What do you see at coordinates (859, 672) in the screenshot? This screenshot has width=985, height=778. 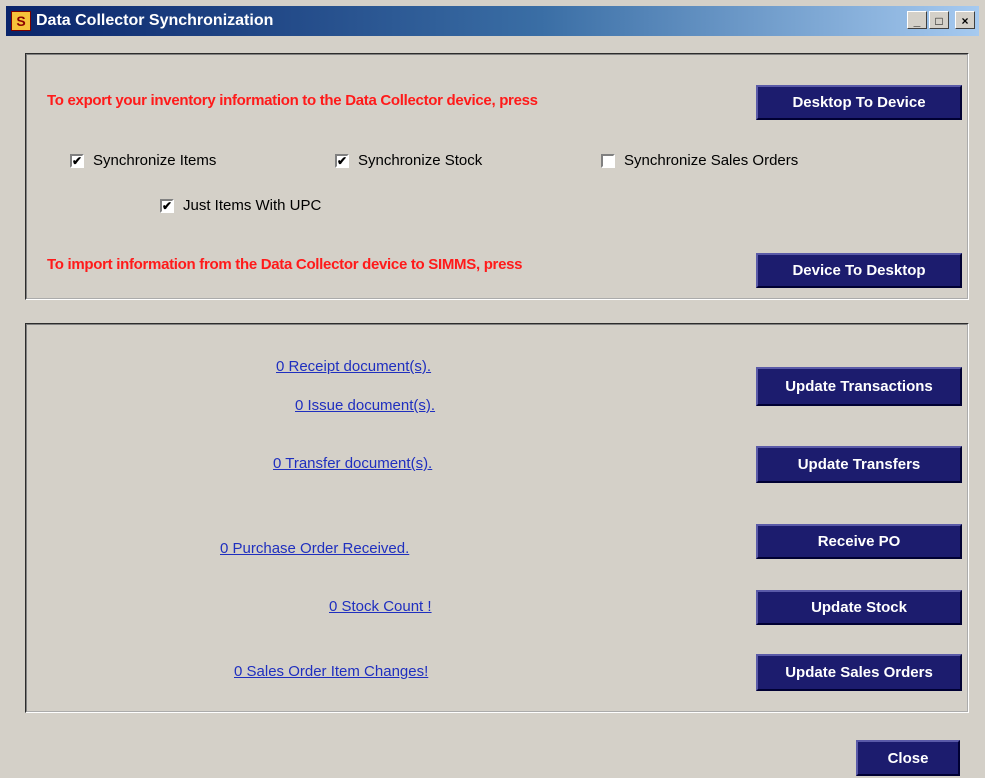 I see `update-sales-orders-button: Update Sales Orders` at bounding box center [859, 672].